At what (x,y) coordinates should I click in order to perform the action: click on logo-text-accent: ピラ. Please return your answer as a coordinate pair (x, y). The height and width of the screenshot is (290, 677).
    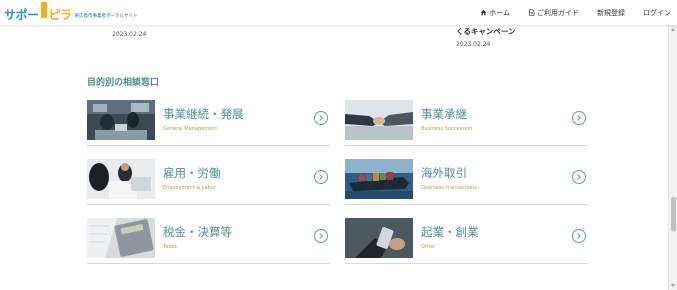
    Looking at the image, I should click on (60, 15).